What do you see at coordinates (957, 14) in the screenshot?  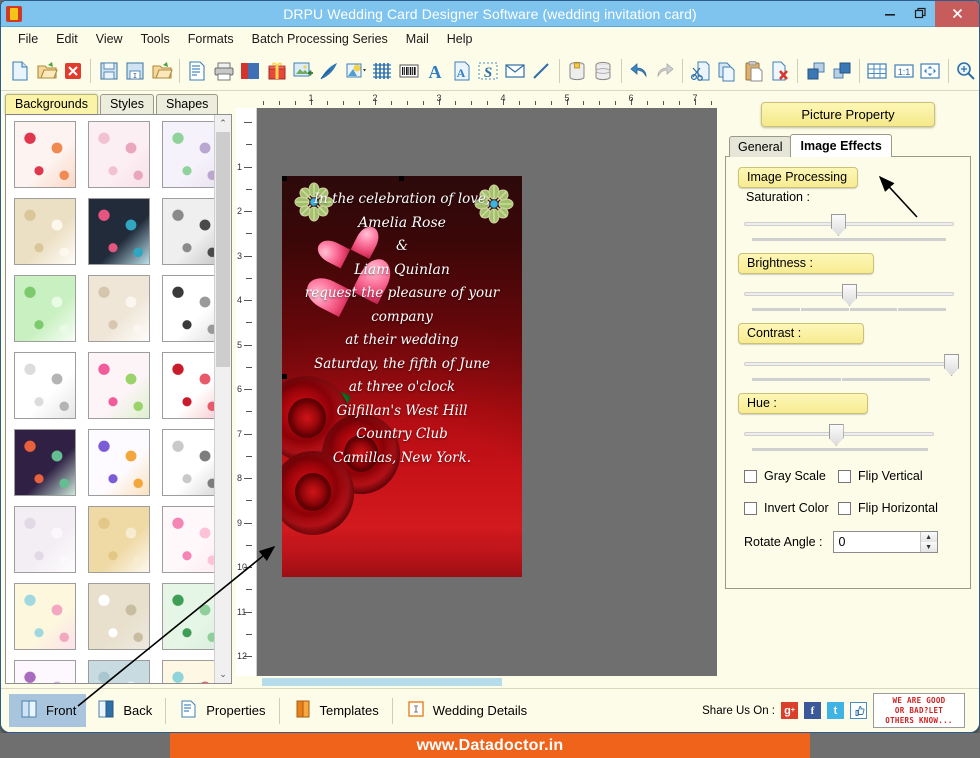 I see `close-button` at bounding box center [957, 14].